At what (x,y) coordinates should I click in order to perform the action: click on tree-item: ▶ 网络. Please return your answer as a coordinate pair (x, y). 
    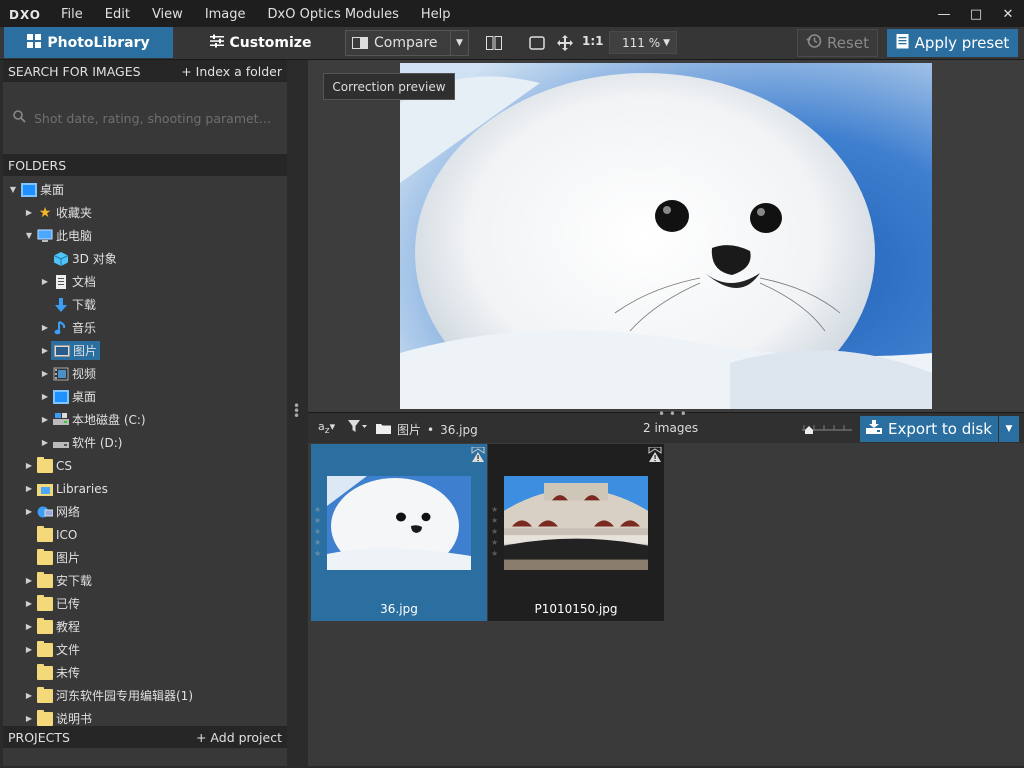
    Looking at the image, I should click on (145, 511).